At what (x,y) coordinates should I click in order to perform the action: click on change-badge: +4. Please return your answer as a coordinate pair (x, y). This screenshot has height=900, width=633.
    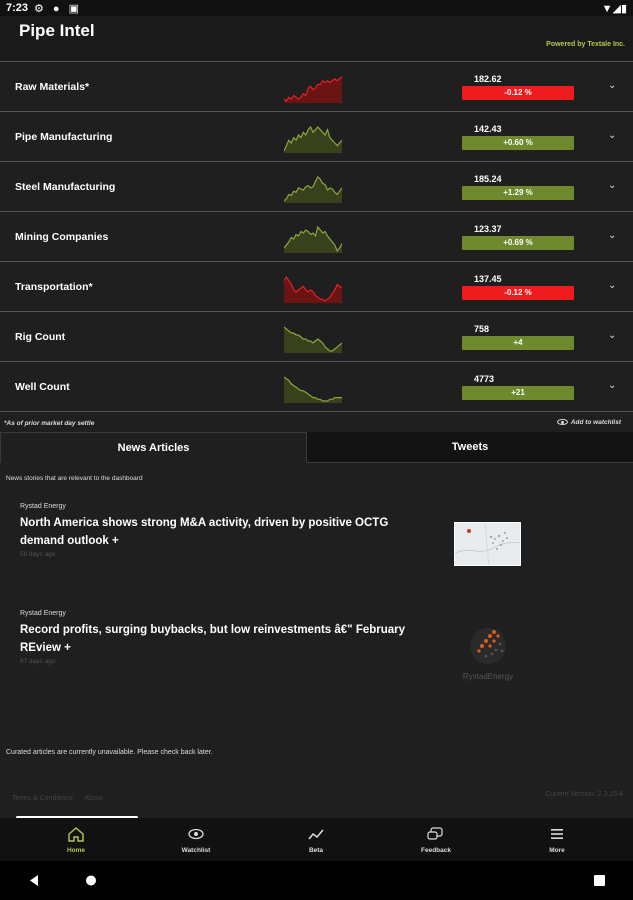
    Looking at the image, I should click on (518, 343).